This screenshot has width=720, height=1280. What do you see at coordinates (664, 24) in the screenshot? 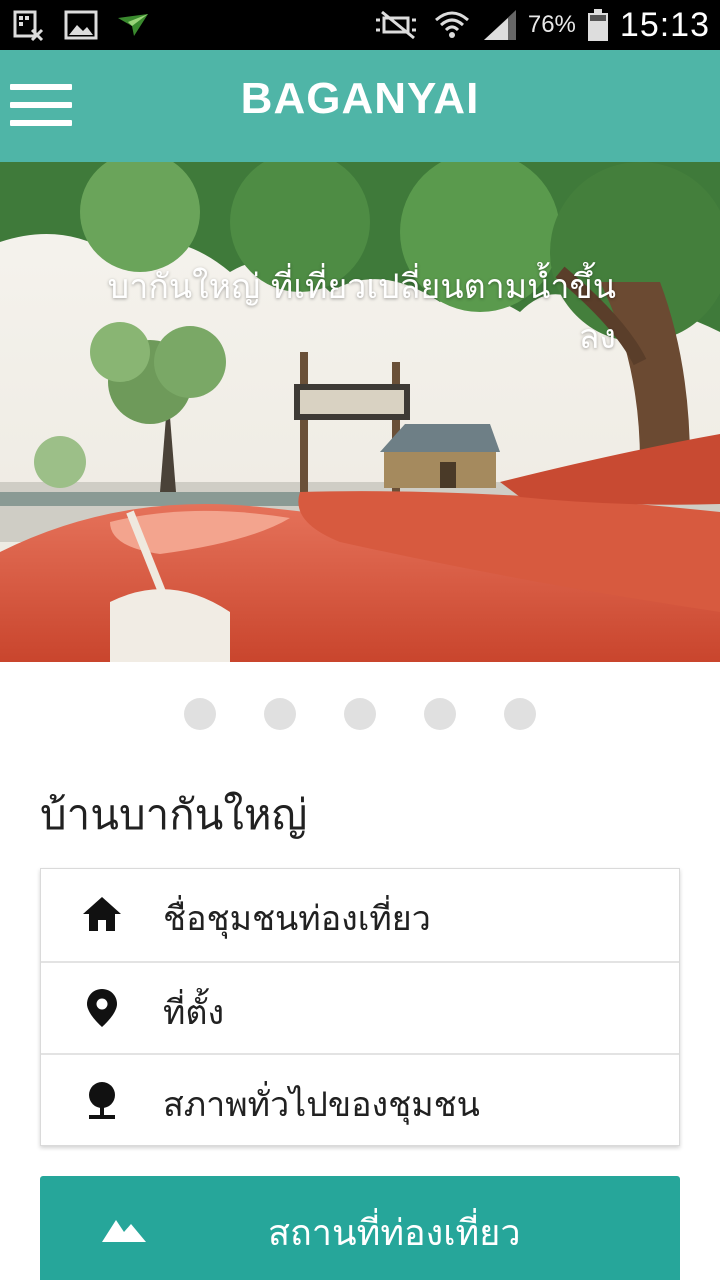
I see `clock: 15:13` at bounding box center [664, 24].